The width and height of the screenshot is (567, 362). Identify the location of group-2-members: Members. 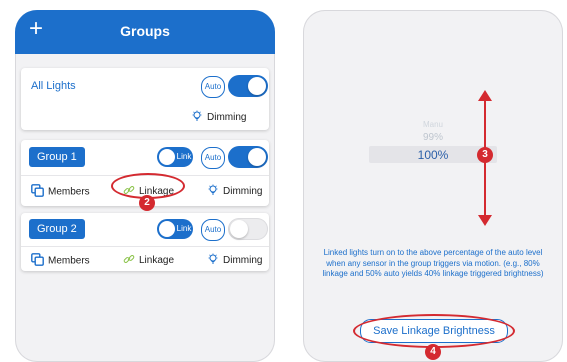
(60, 261).